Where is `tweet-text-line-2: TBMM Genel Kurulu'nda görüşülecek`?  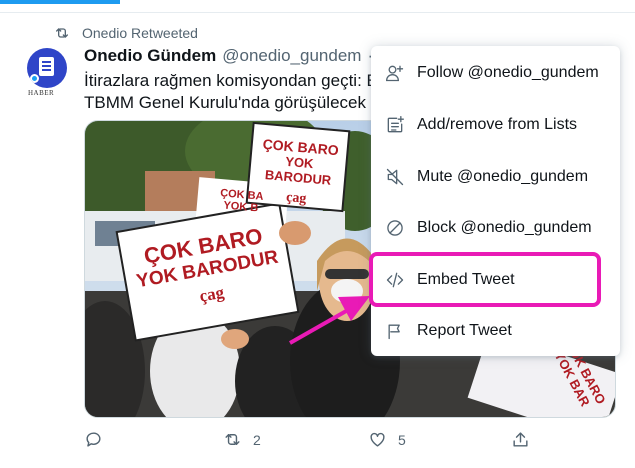 tweet-text-line-2: TBMM Genel Kurulu'nda görüşülecek is located at coordinates (225, 102).